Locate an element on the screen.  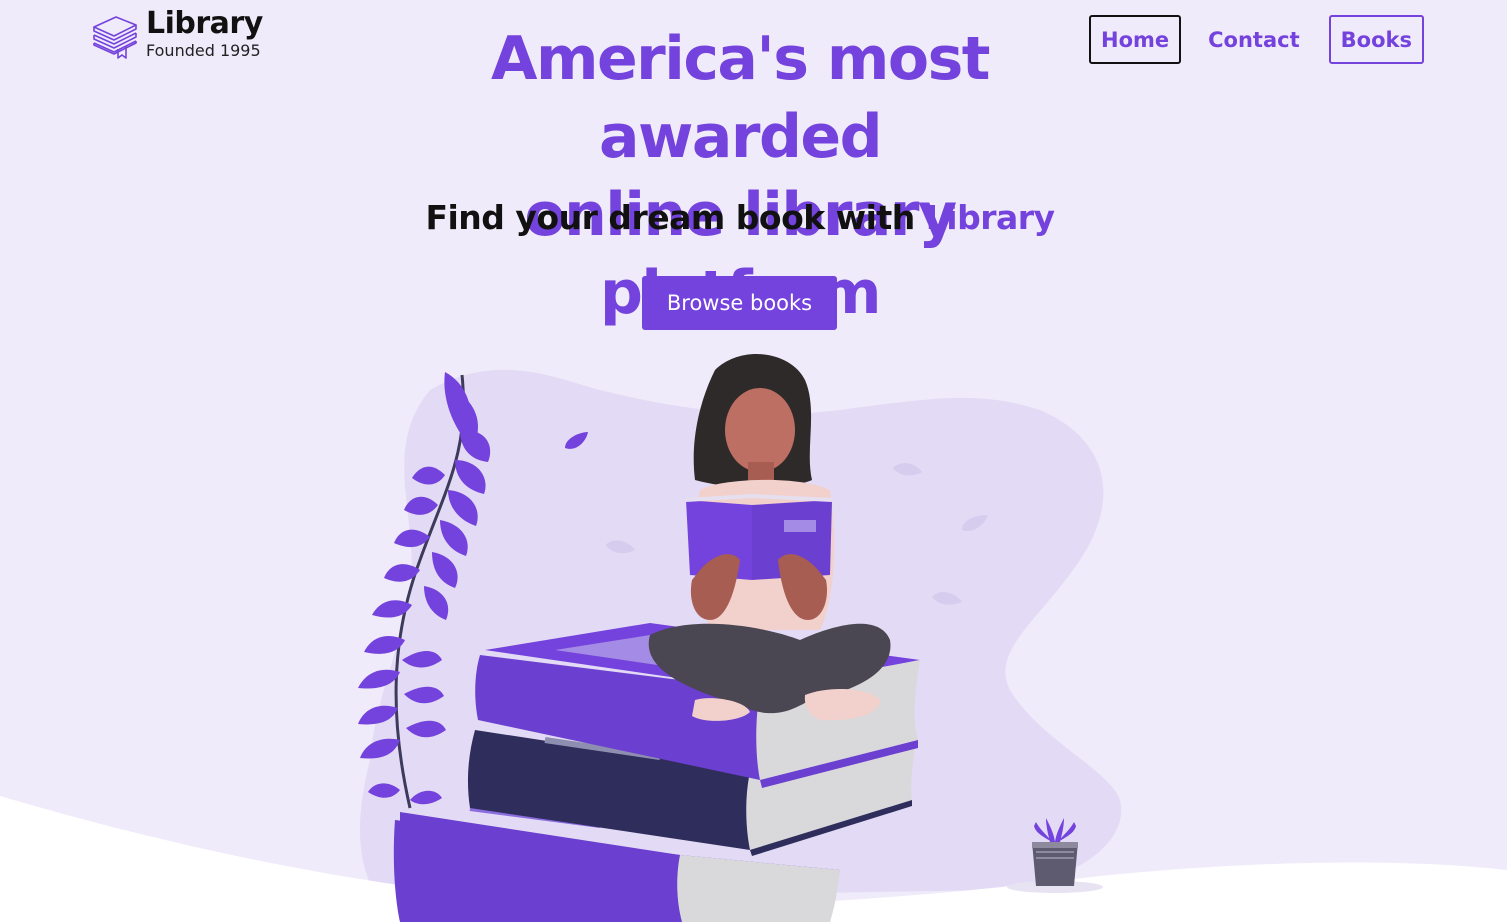
hero-headline-line1: America's most awarded is located at coordinates (740, 98).